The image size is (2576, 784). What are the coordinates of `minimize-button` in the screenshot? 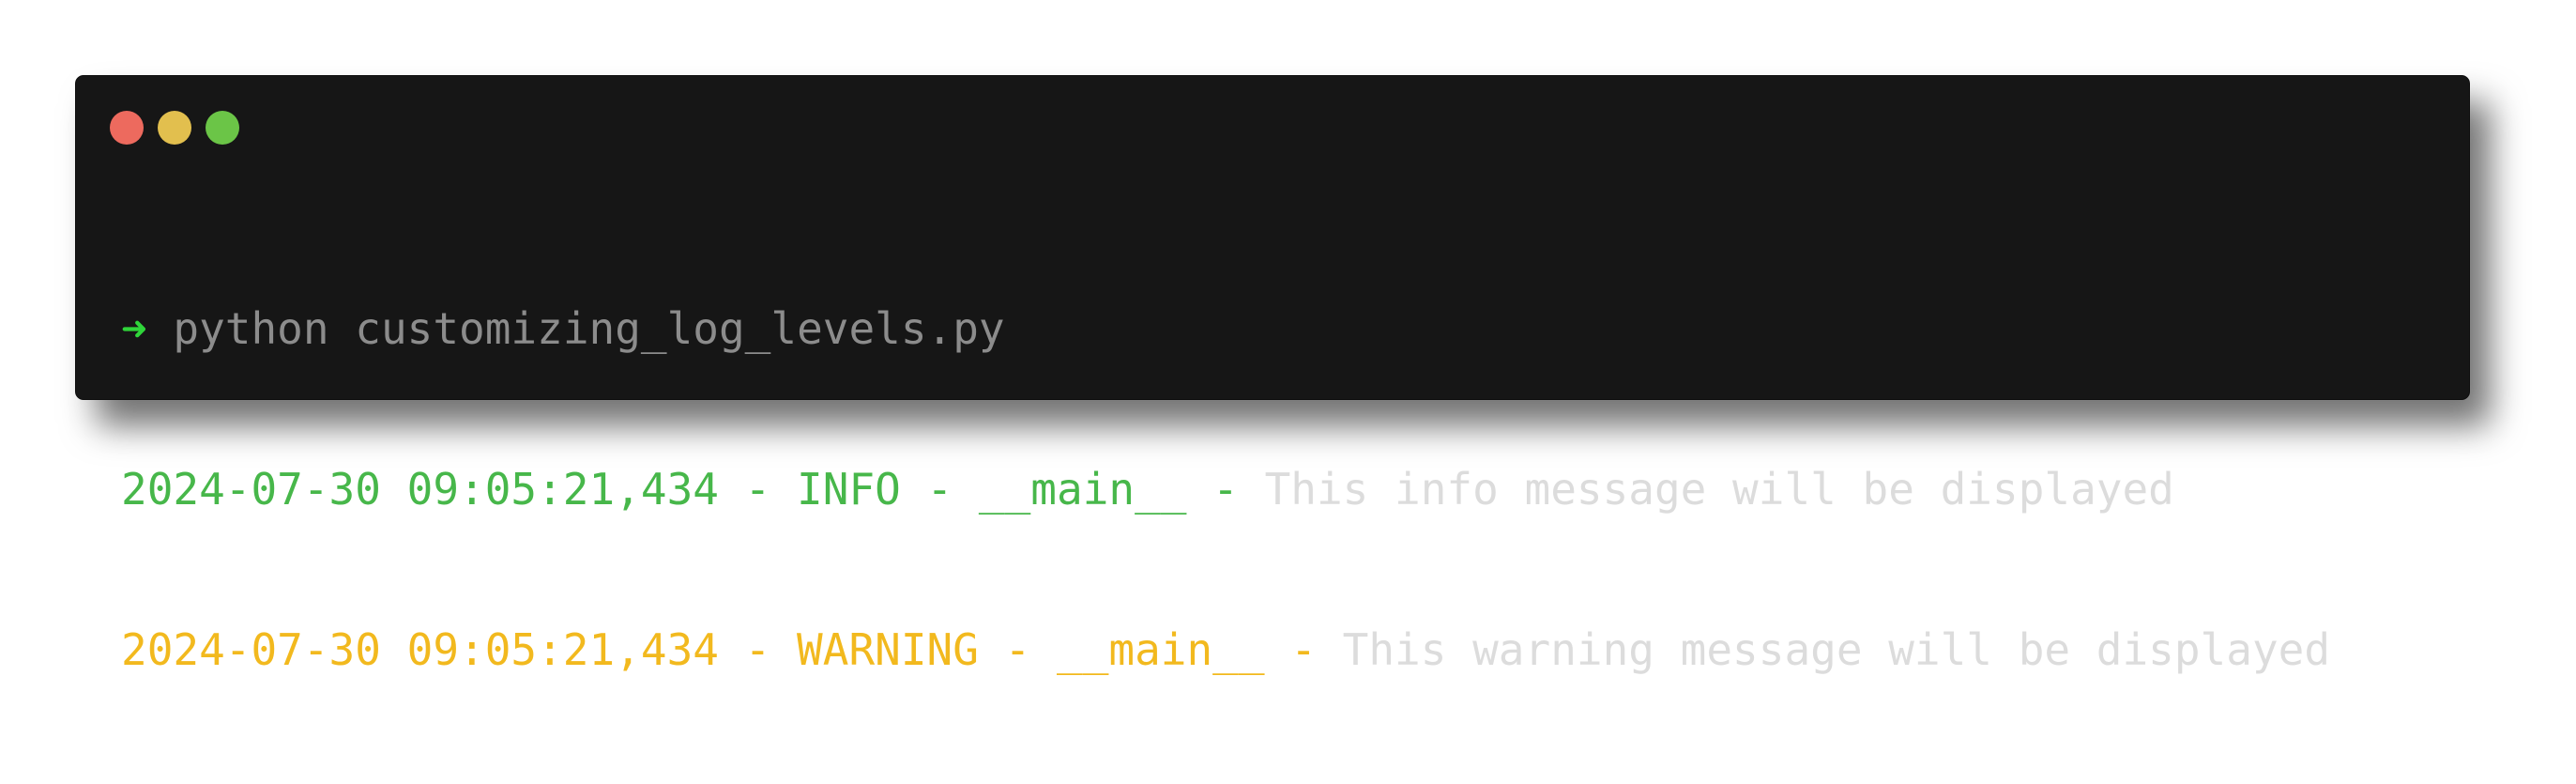 It's located at (174, 128).